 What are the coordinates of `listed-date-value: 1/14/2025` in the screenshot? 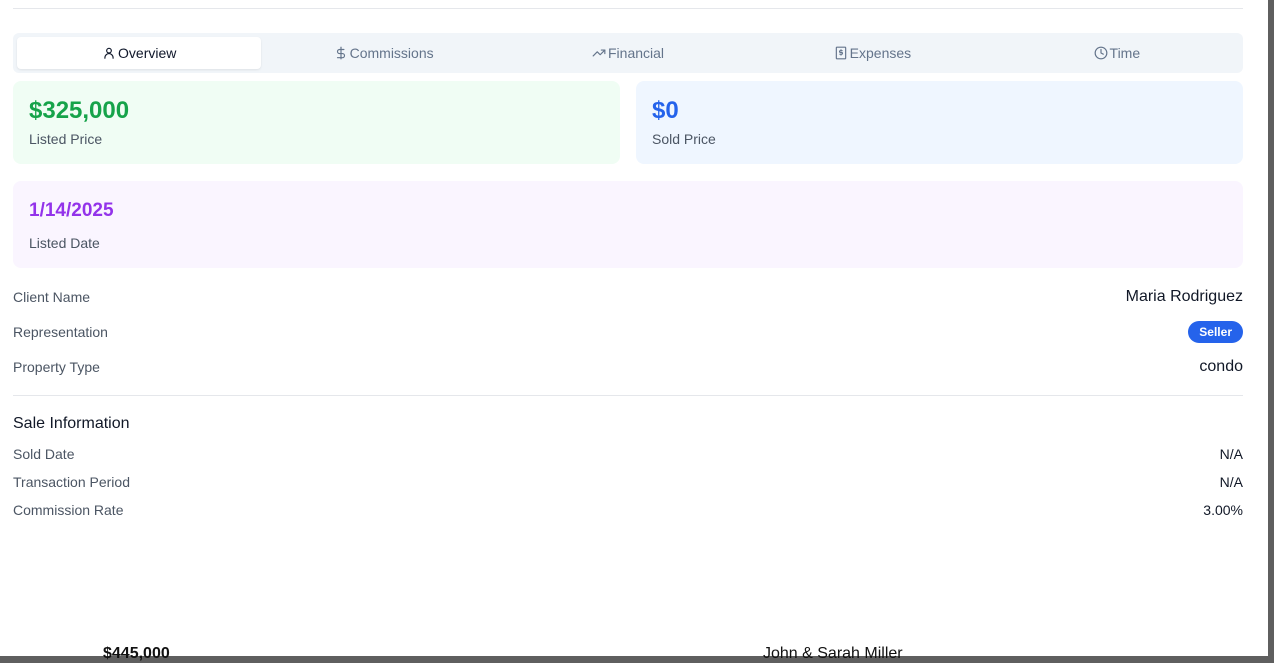 It's located at (71, 210).